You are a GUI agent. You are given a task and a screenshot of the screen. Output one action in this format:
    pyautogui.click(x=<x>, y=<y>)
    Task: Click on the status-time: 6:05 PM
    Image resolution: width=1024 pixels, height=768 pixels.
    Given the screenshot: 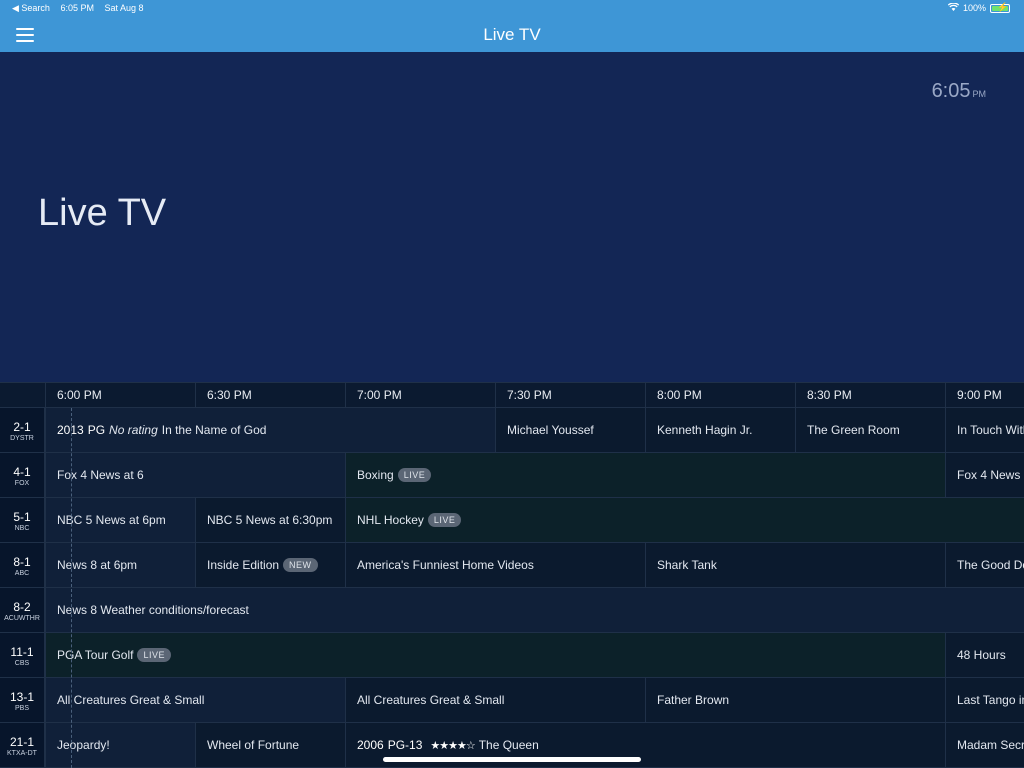 What is the action you would take?
    pyautogui.click(x=77, y=8)
    